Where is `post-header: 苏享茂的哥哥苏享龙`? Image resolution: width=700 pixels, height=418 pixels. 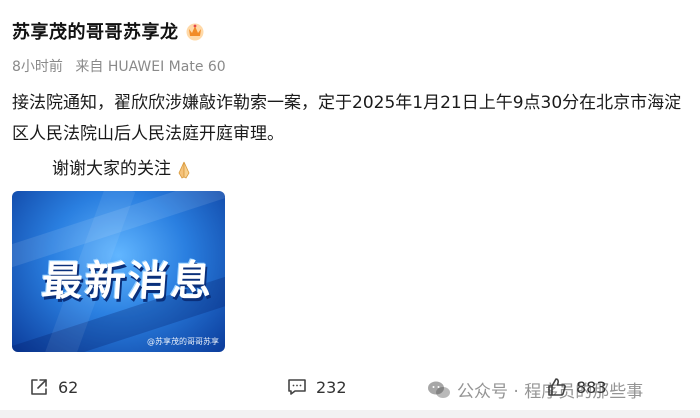
post-header: 苏享茂的哥哥苏享龙 is located at coordinates (108, 31).